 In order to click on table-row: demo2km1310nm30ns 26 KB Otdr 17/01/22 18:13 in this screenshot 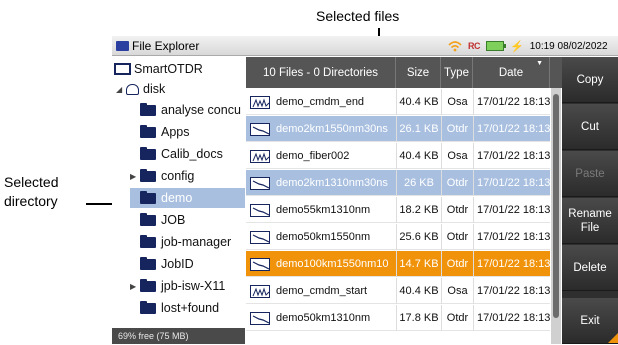, I will do `click(398, 183)`.